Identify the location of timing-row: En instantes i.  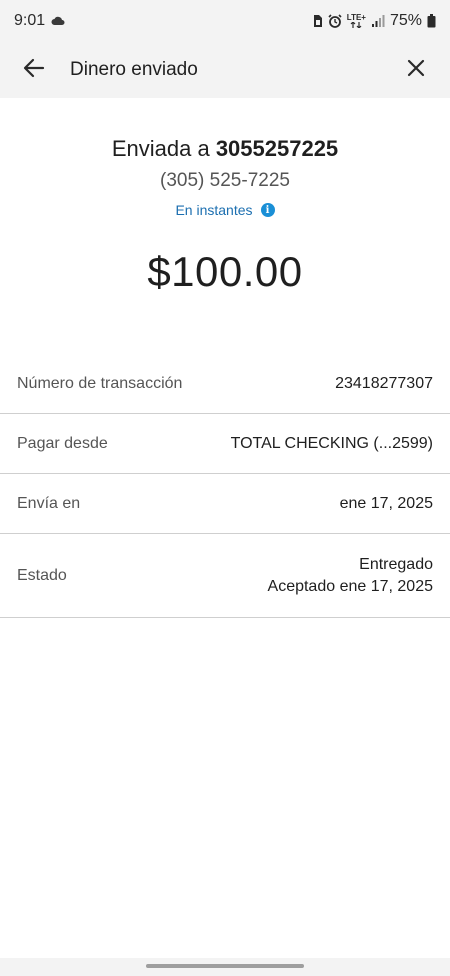
(225, 210).